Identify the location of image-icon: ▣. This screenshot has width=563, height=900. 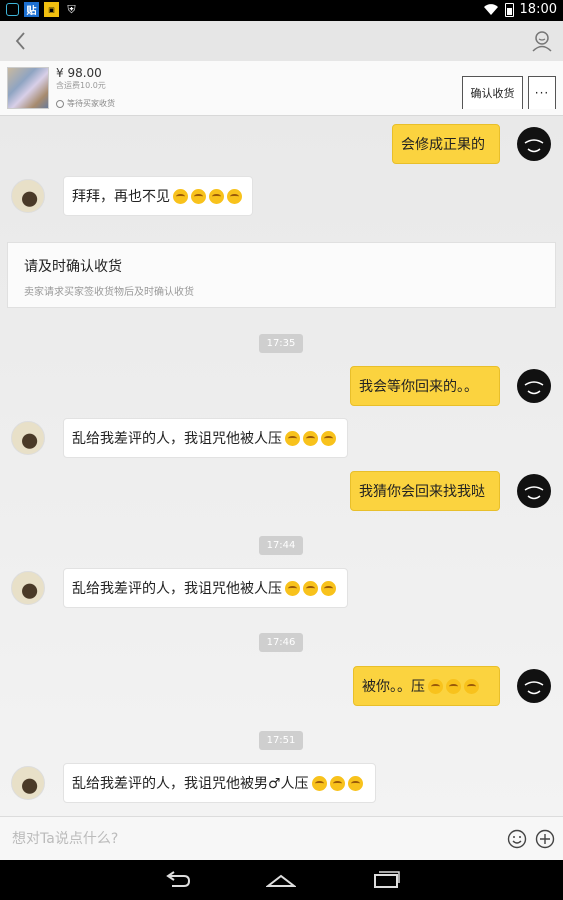
(51, 9).